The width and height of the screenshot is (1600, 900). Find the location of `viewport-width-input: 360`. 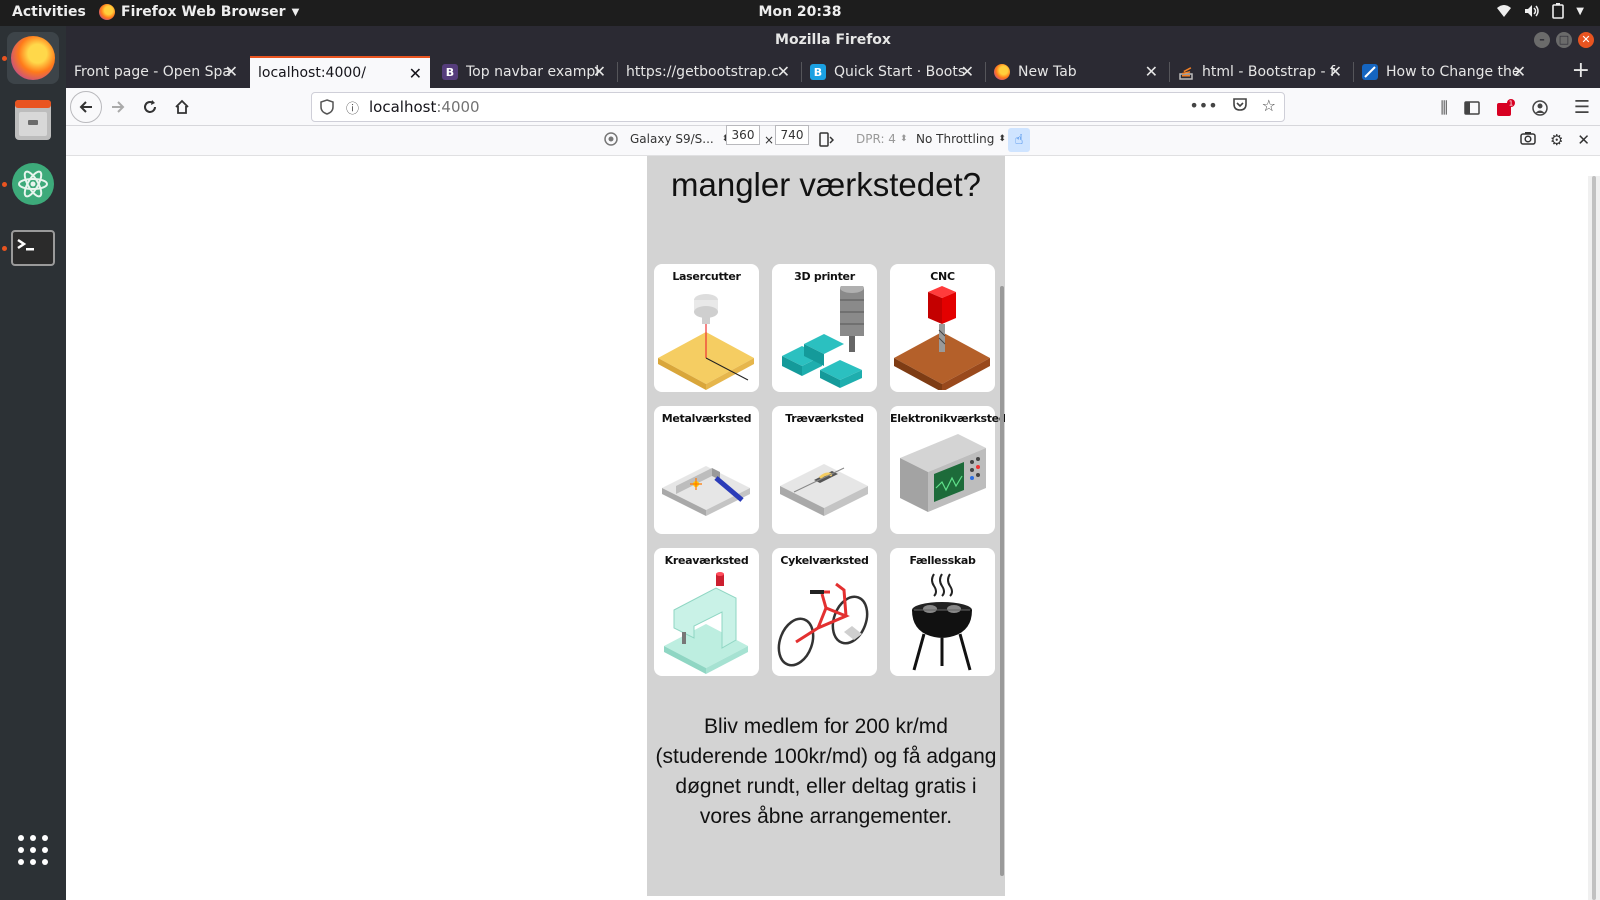

viewport-width-input: 360 is located at coordinates (743, 135).